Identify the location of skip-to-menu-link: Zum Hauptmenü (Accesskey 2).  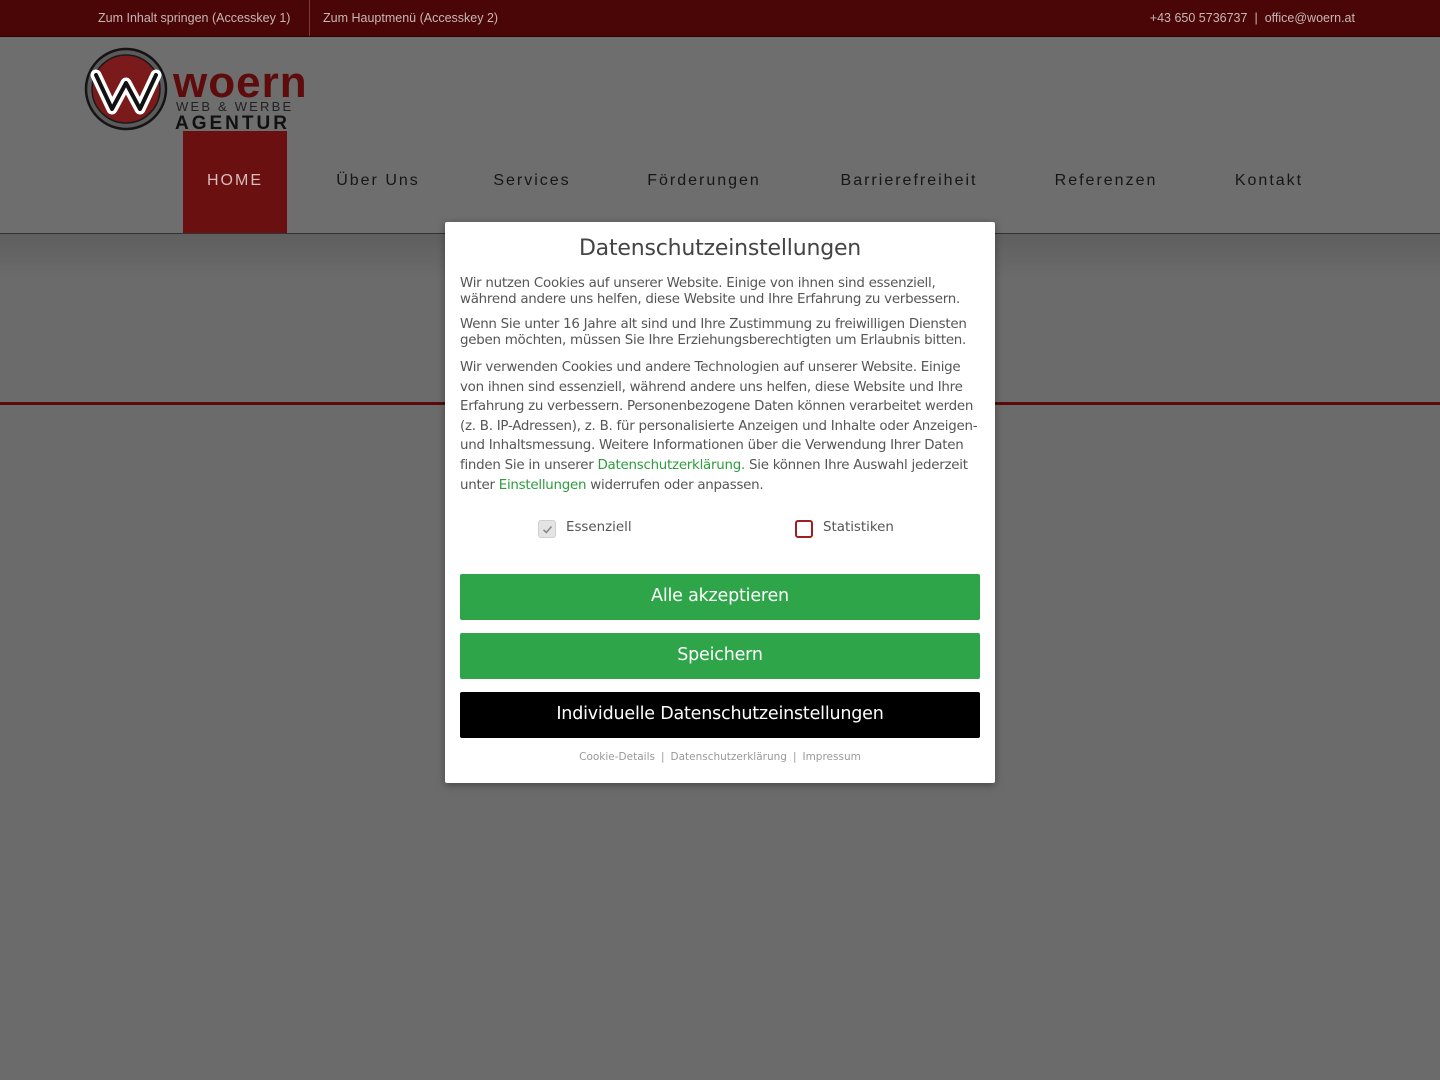
(410, 18).